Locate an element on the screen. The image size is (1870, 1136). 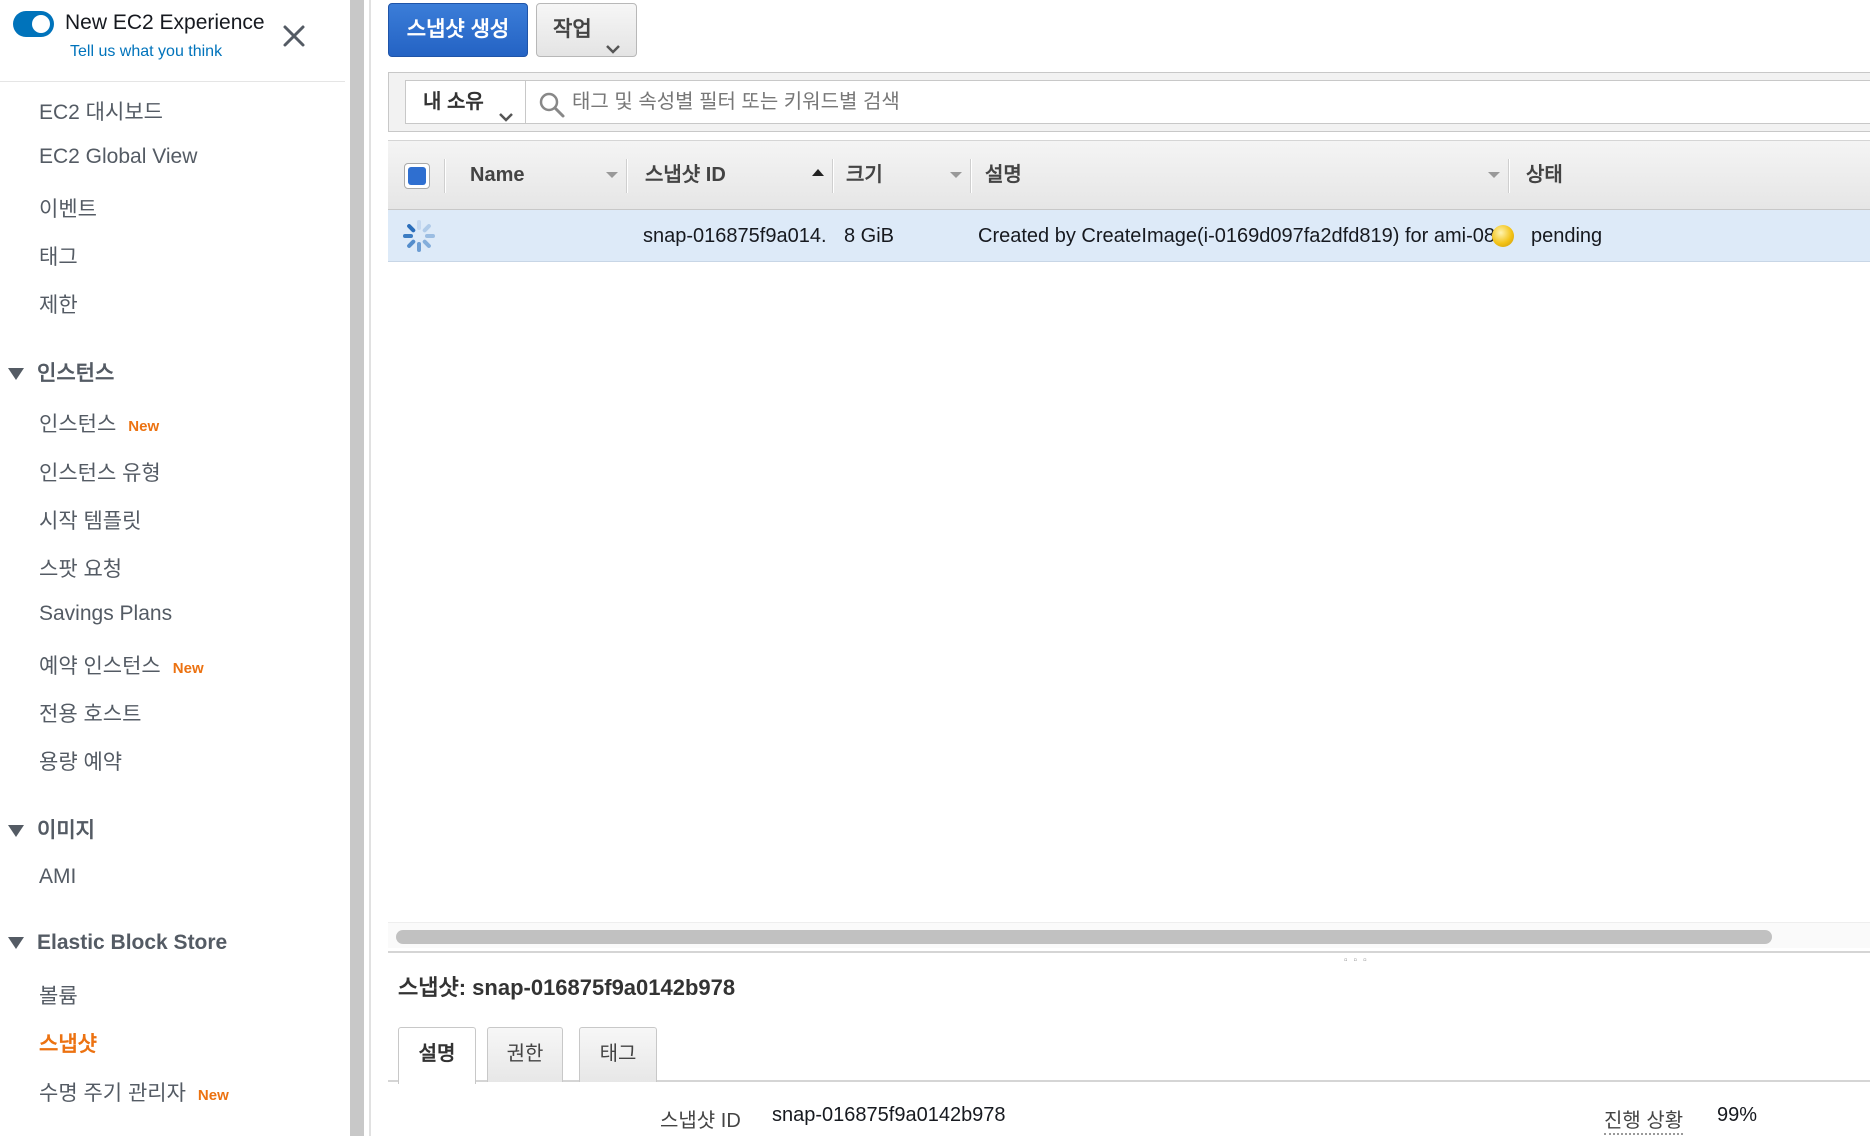
select-all-checkbox is located at coordinates (417, 176).